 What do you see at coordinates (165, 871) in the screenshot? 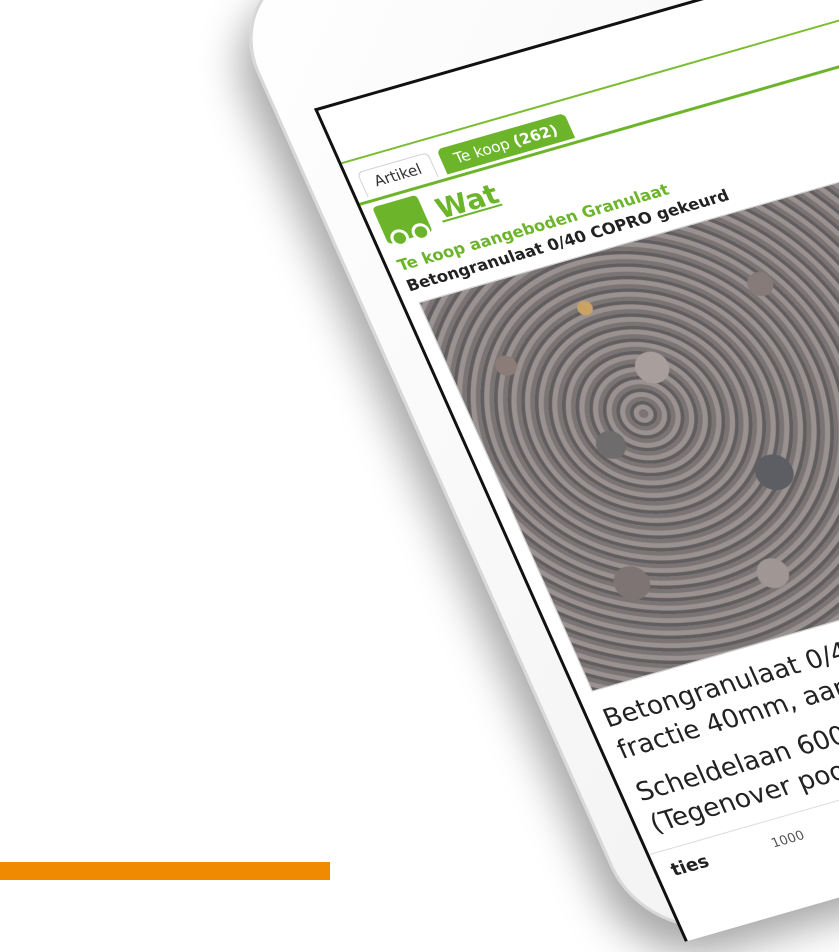
I see `orange-accent-bar` at bounding box center [165, 871].